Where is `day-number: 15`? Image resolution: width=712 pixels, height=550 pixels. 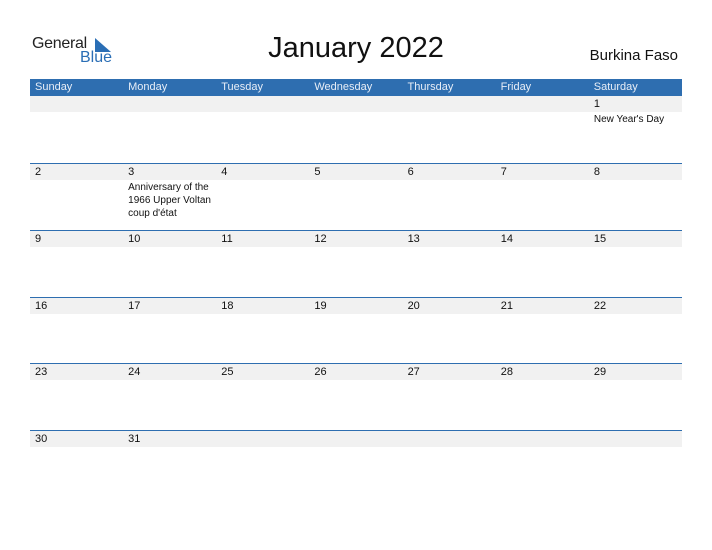 day-number: 15 is located at coordinates (600, 239).